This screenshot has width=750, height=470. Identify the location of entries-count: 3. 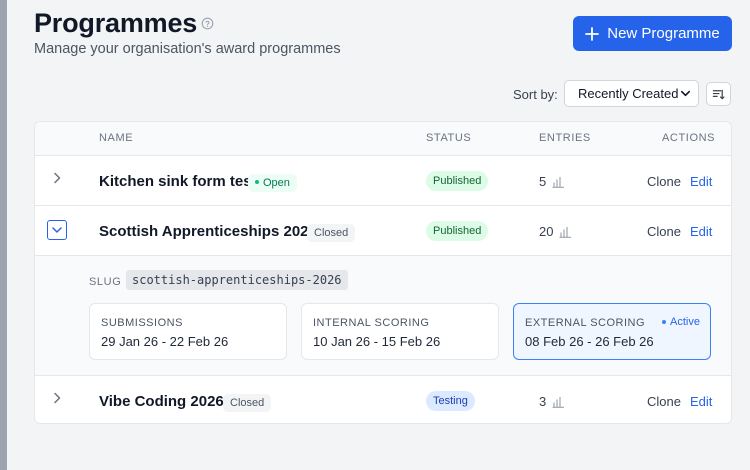
(552, 401).